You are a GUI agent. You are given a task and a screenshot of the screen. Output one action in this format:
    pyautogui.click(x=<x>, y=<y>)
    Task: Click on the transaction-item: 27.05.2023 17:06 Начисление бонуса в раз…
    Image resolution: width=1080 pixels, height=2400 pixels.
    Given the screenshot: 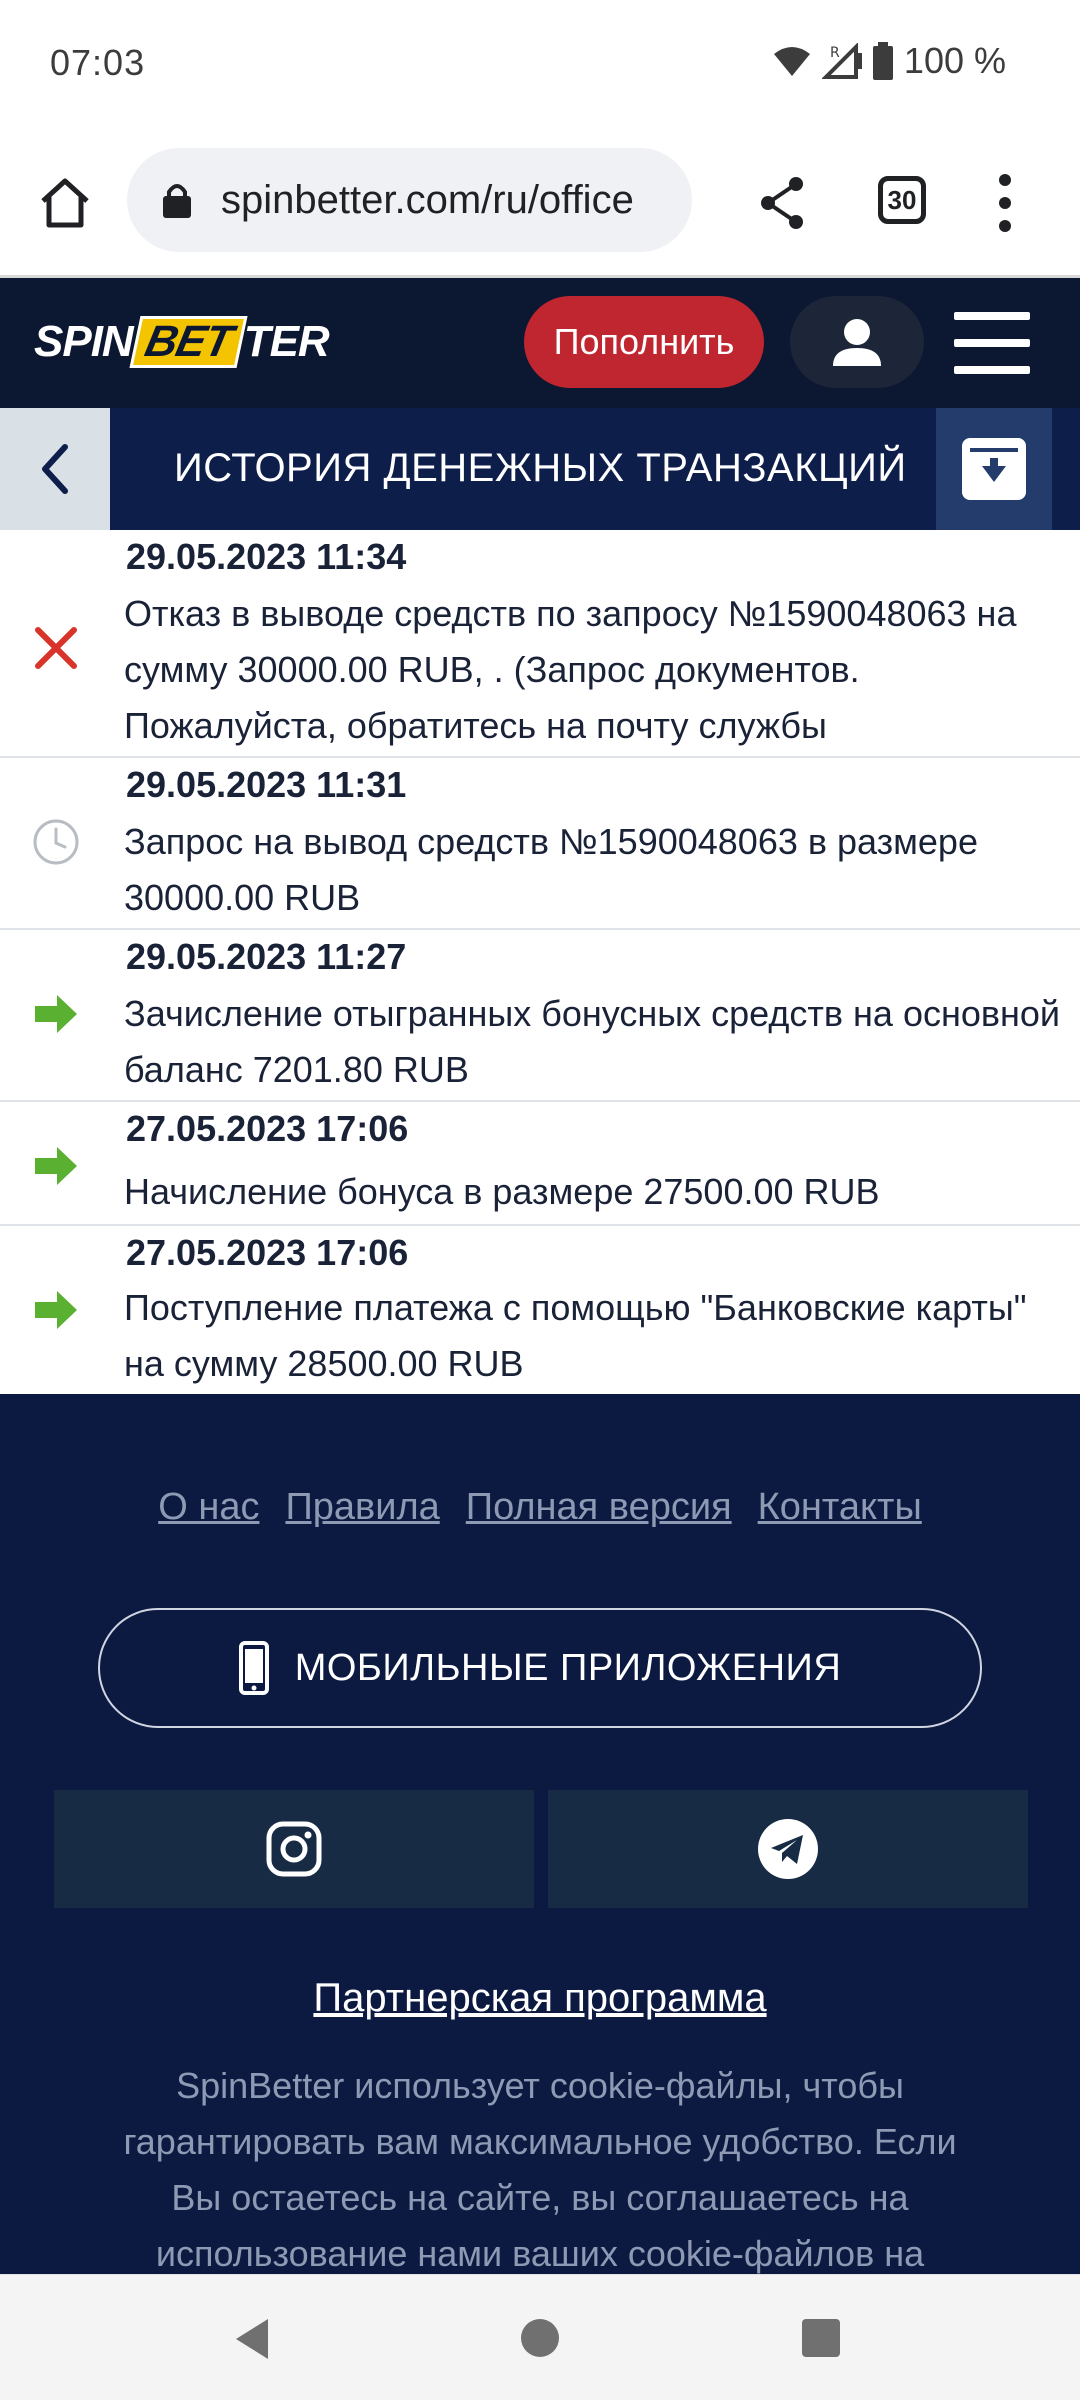 What is the action you would take?
    pyautogui.click(x=540, y=1164)
    